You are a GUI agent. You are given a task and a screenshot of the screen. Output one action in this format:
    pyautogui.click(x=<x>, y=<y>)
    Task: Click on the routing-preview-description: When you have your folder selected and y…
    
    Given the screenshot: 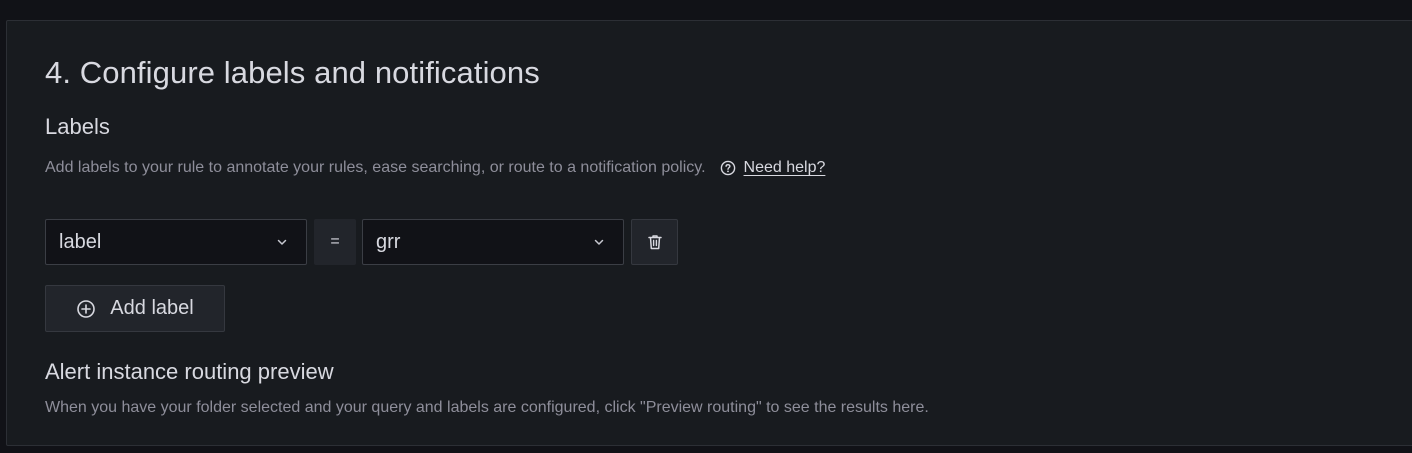 What is the action you would take?
    pyautogui.click(x=487, y=407)
    